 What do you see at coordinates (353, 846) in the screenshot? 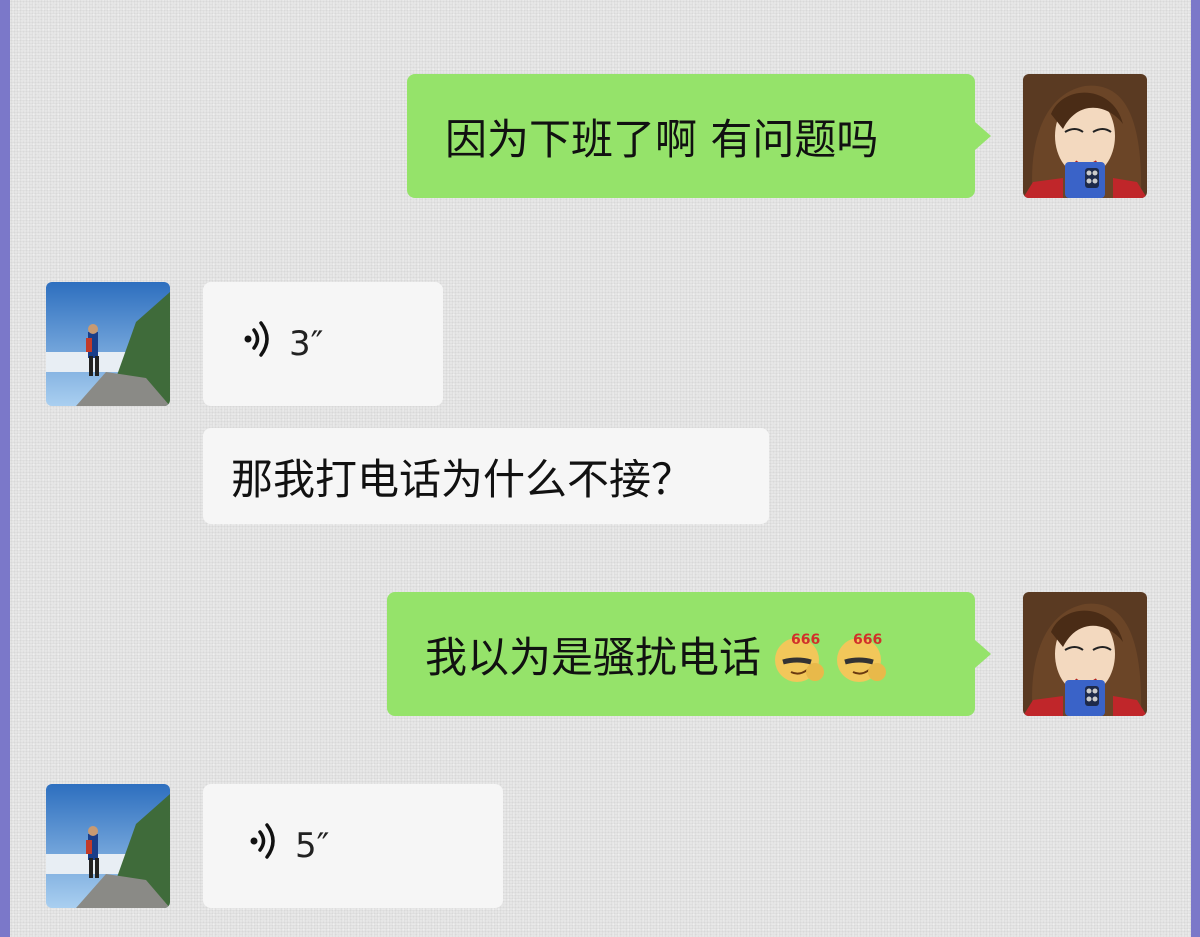
I see `voice-message-bubble: 5″` at bounding box center [353, 846].